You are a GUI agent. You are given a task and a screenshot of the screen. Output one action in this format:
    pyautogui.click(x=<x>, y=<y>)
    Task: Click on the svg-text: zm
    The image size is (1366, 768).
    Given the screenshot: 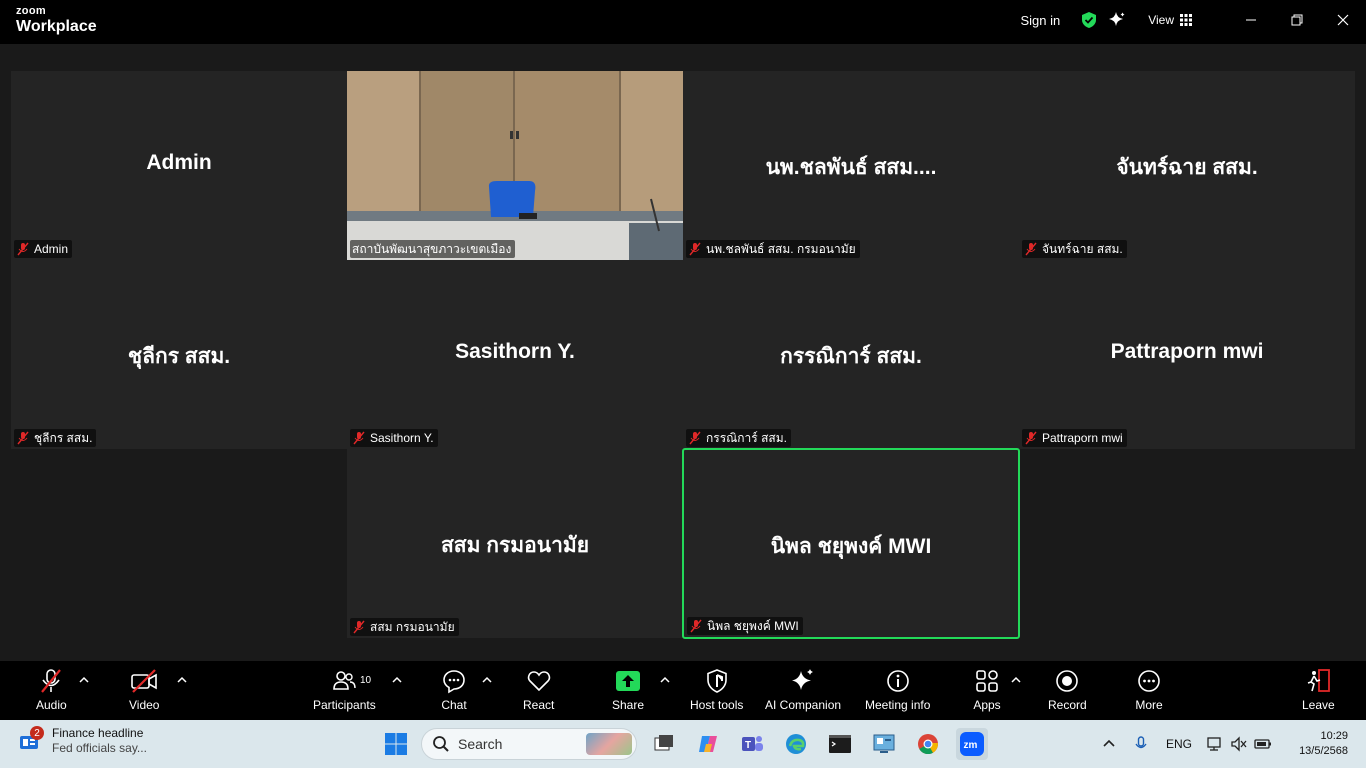 What is the action you would take?
    pyautogui.click(x=971, y=745)
    